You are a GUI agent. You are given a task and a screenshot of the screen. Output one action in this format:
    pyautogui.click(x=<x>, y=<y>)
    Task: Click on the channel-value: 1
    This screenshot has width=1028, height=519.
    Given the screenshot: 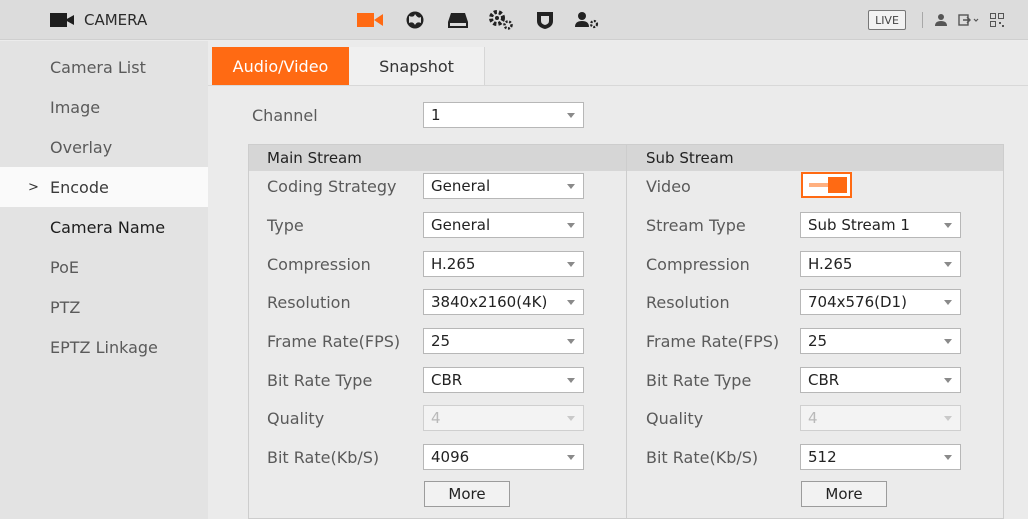 What is the action you would take?
    pyautogui.click(x=436, y=115)
    